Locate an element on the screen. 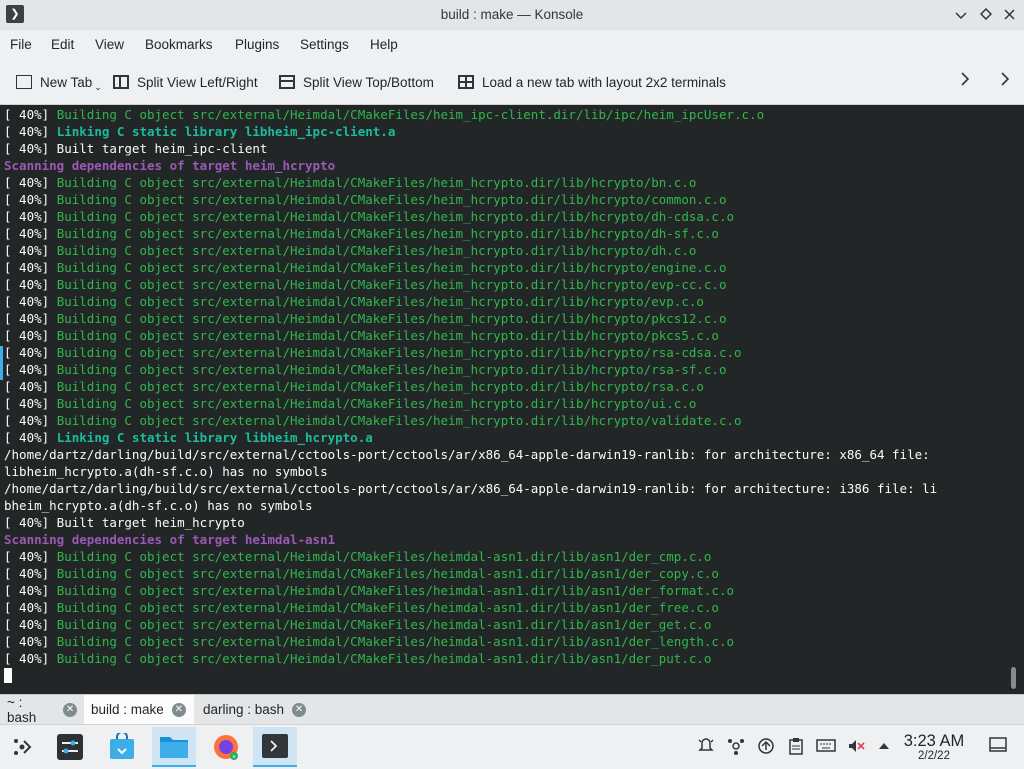 This screenshot has height=769, width=1024. keyboard-icon is located at coordinates (826, 747).